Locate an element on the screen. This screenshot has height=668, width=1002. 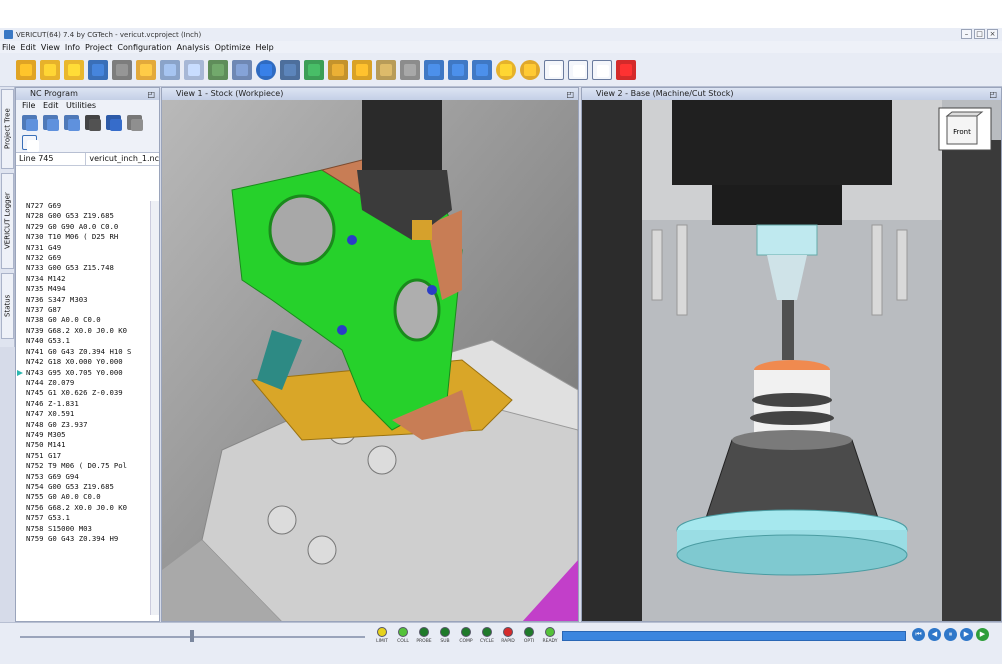
info-icon is located at coordinates (266, 69).